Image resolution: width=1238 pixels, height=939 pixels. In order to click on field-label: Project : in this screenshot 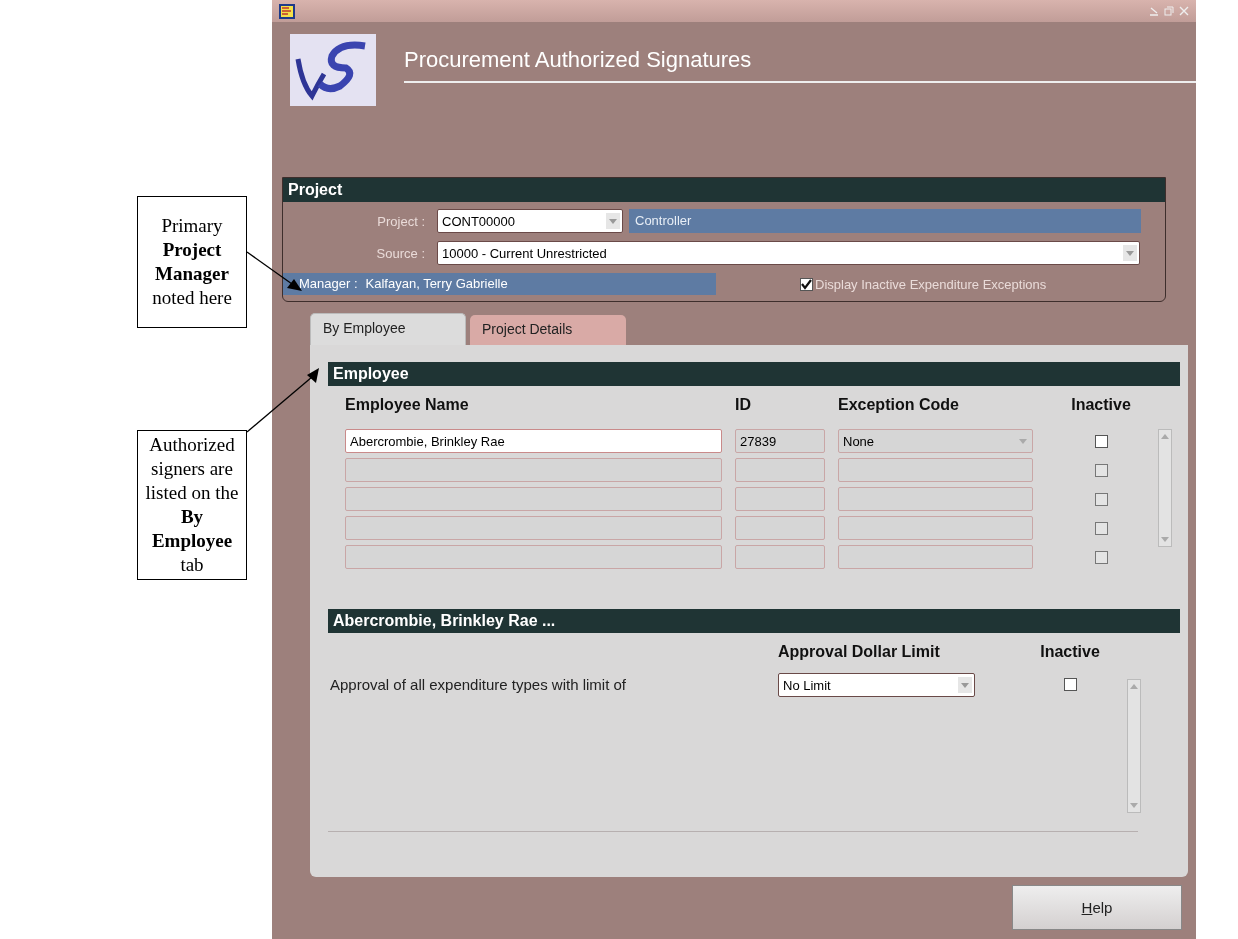, I will do `click(400, 221)`.